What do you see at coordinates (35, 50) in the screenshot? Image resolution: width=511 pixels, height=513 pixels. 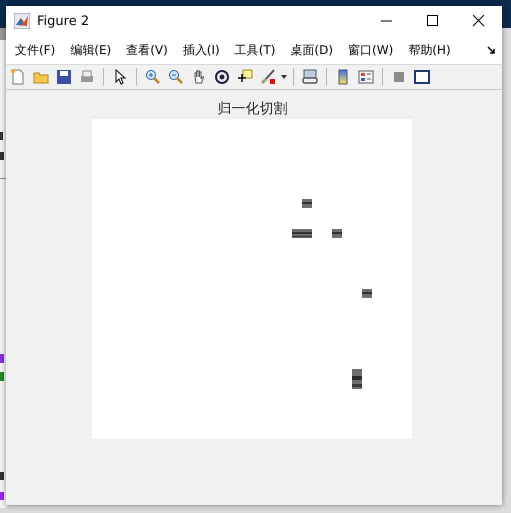 I see `menu-item: 文件(F)` at bounding box center [35, 50].